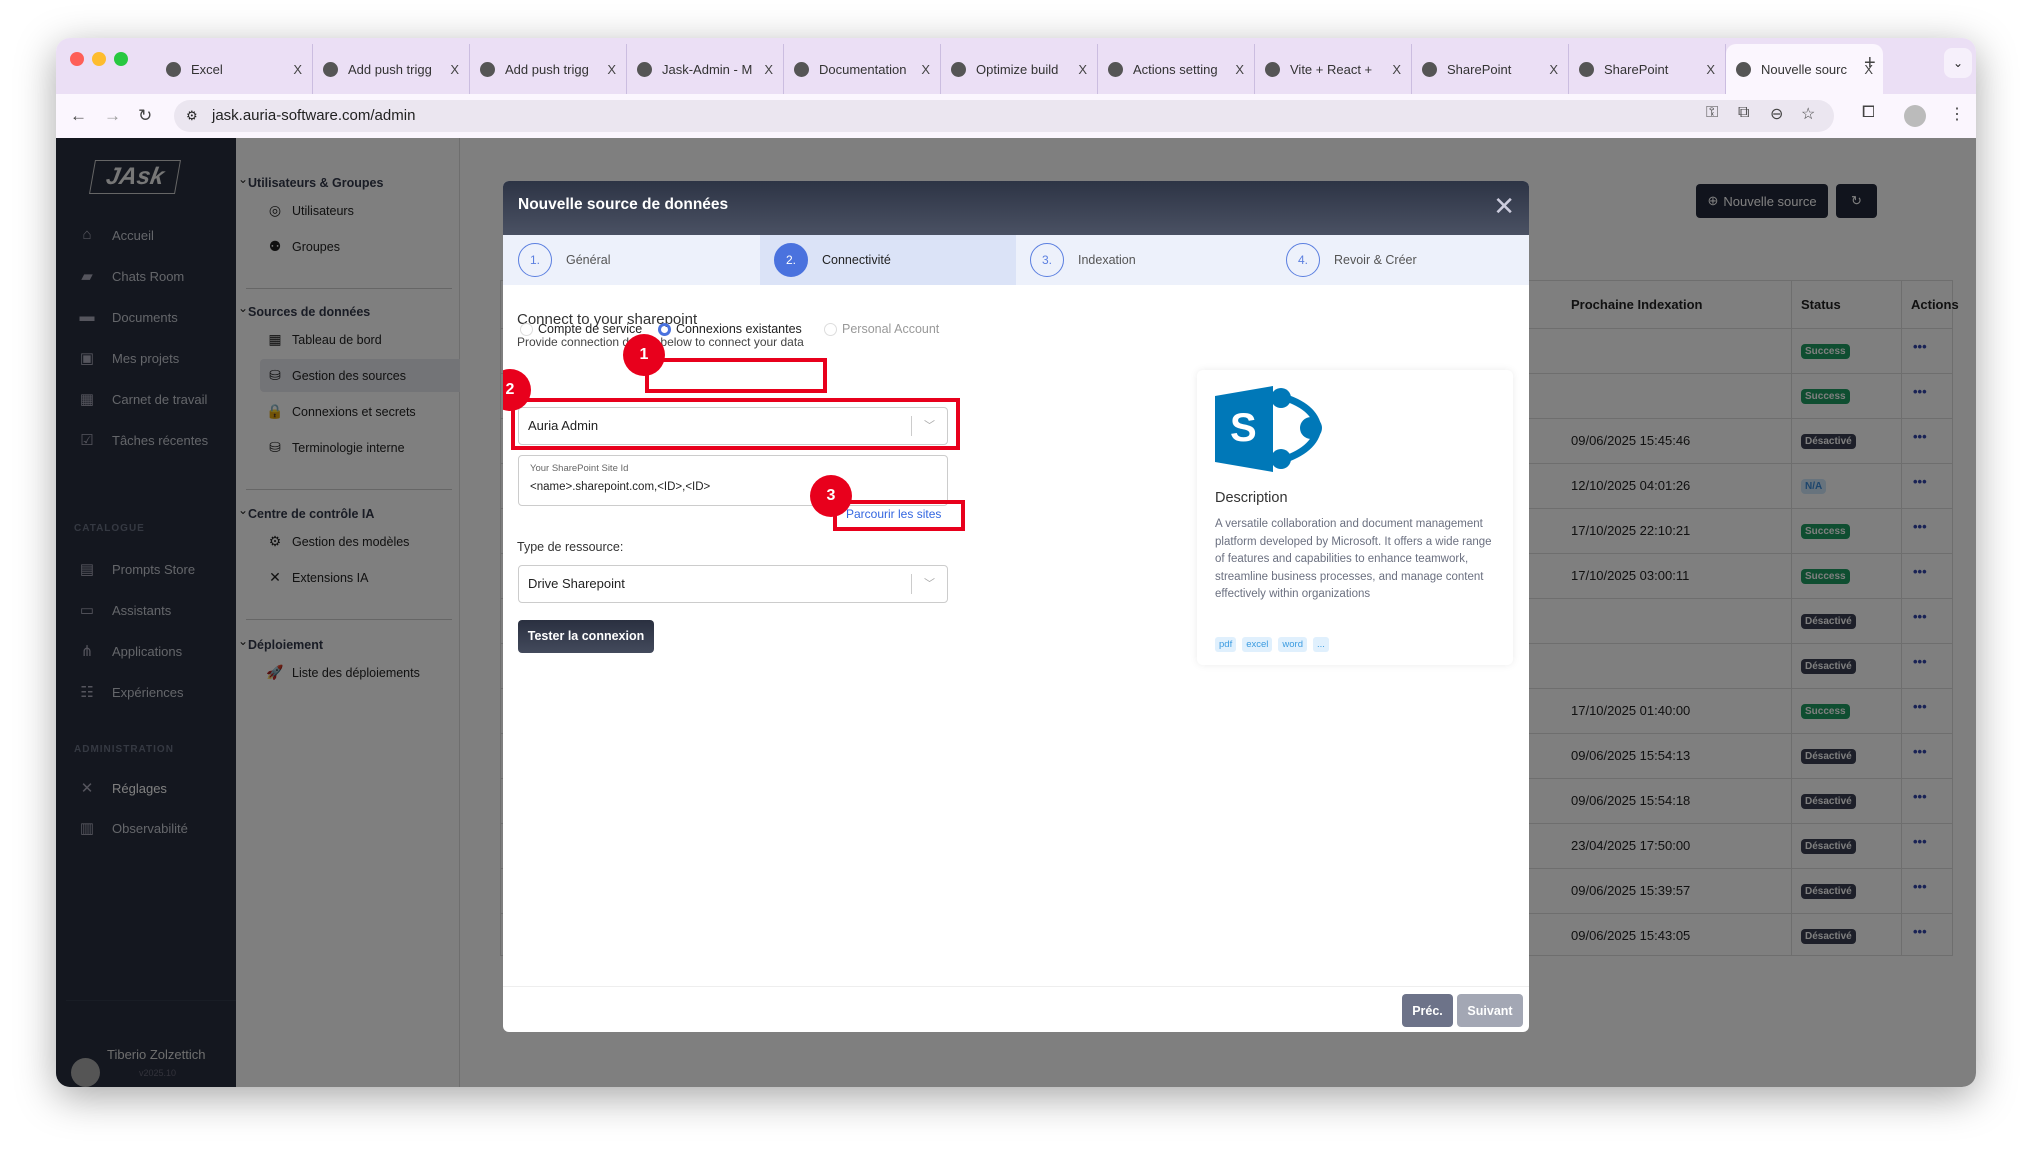 Image resolution: width=2032 pixels, height=1161 pixels. What do you see at coordinates (579, 468) in the screenshot?
I see `site-id-label: Your SharePoint Site Id` at bounding box center [579, 468].